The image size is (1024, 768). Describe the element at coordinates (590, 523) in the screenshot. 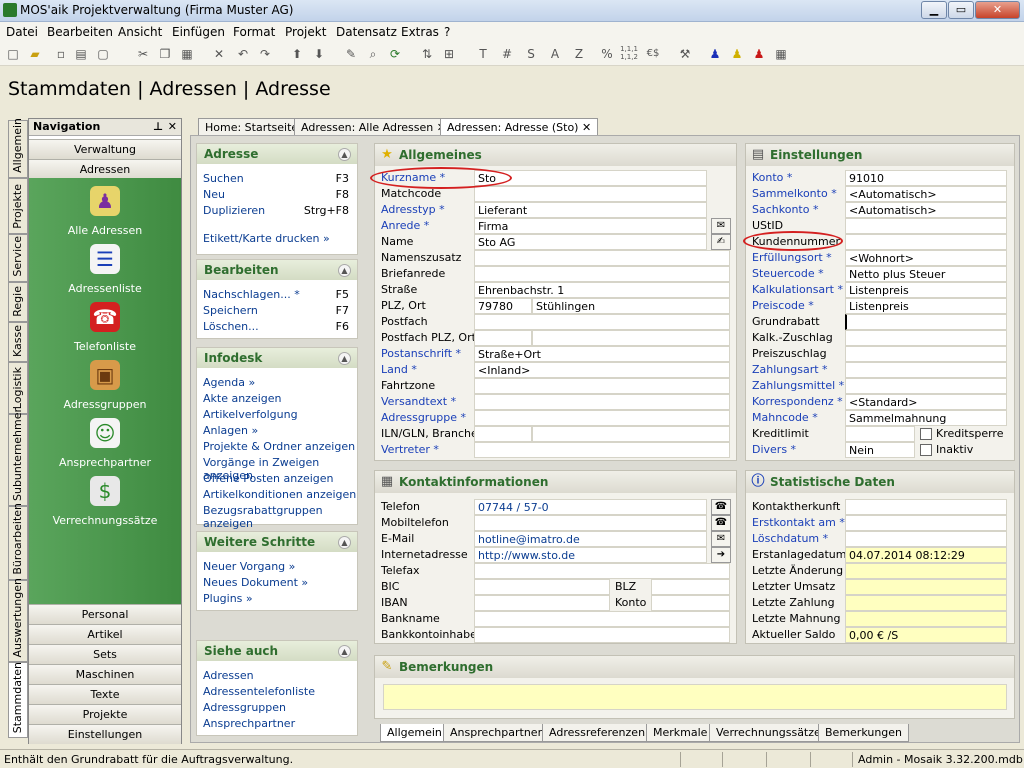

I see `mobiltelefon-field` at that location.